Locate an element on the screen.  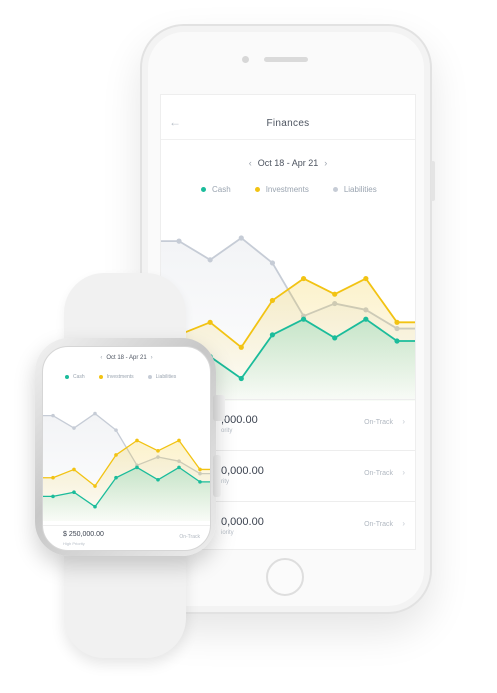
date-range-selector: ‹ Oct 18 - Apr 21 › is located at coordinates (288, 163).